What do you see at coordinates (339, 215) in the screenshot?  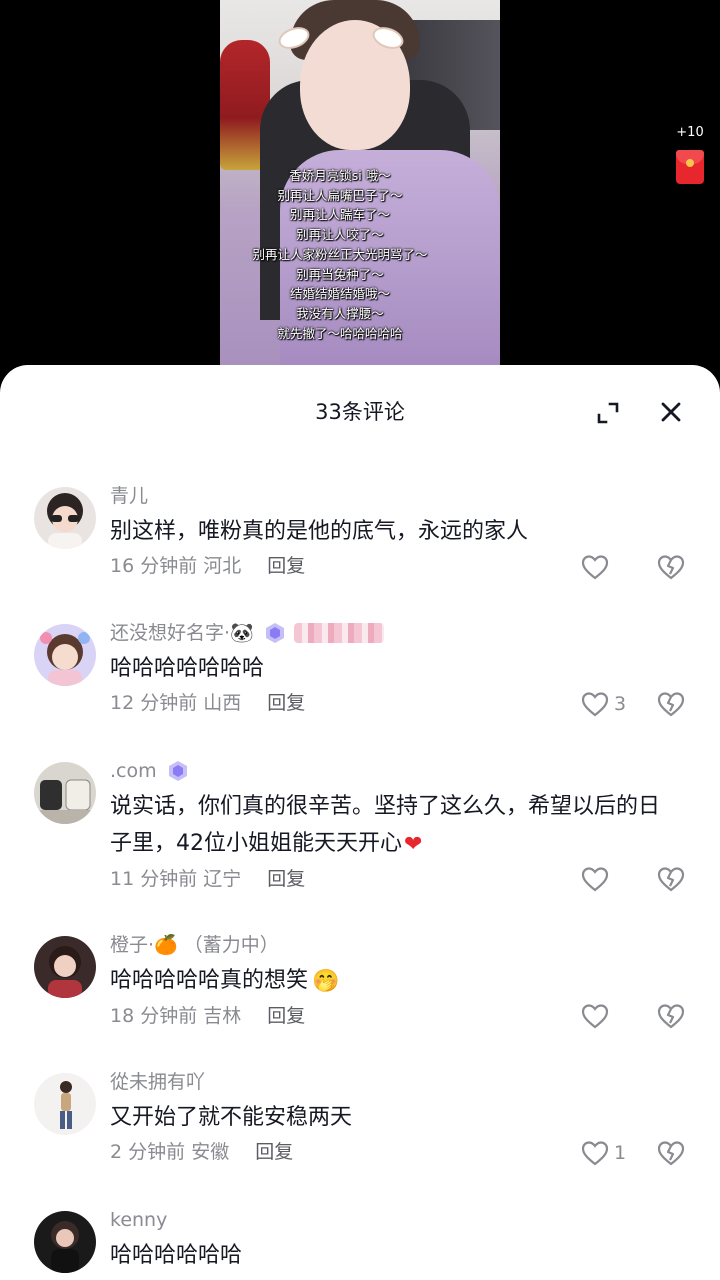 I see `lyric-line: 别再让人踹车了～` at bounding box center [339, 215].